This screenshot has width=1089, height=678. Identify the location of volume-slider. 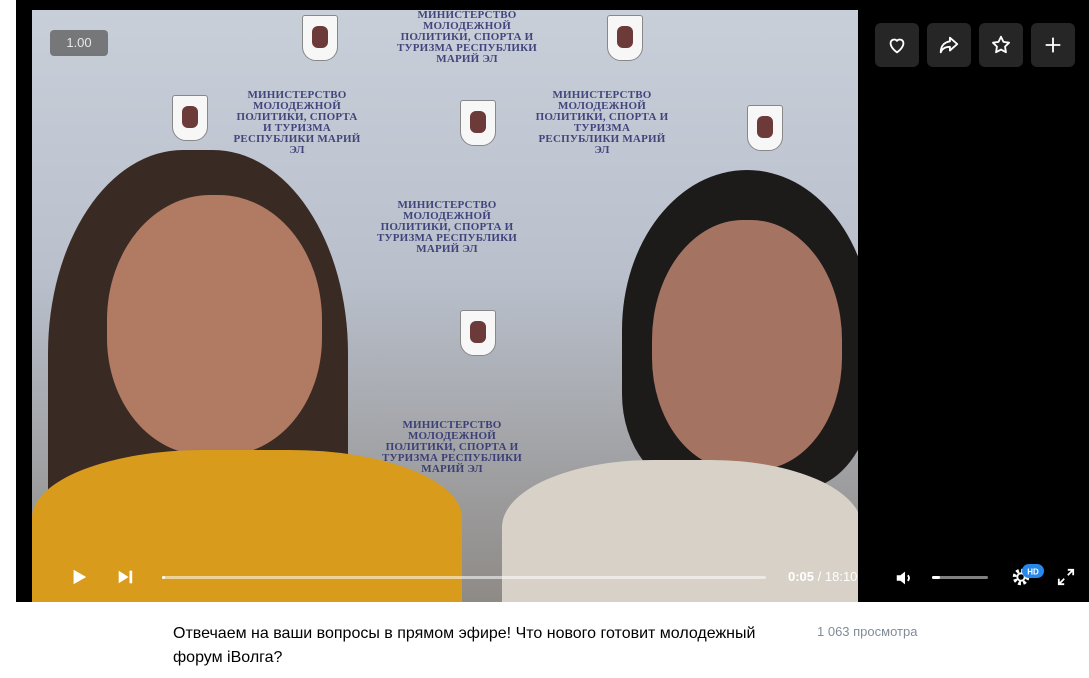
(960, 577).